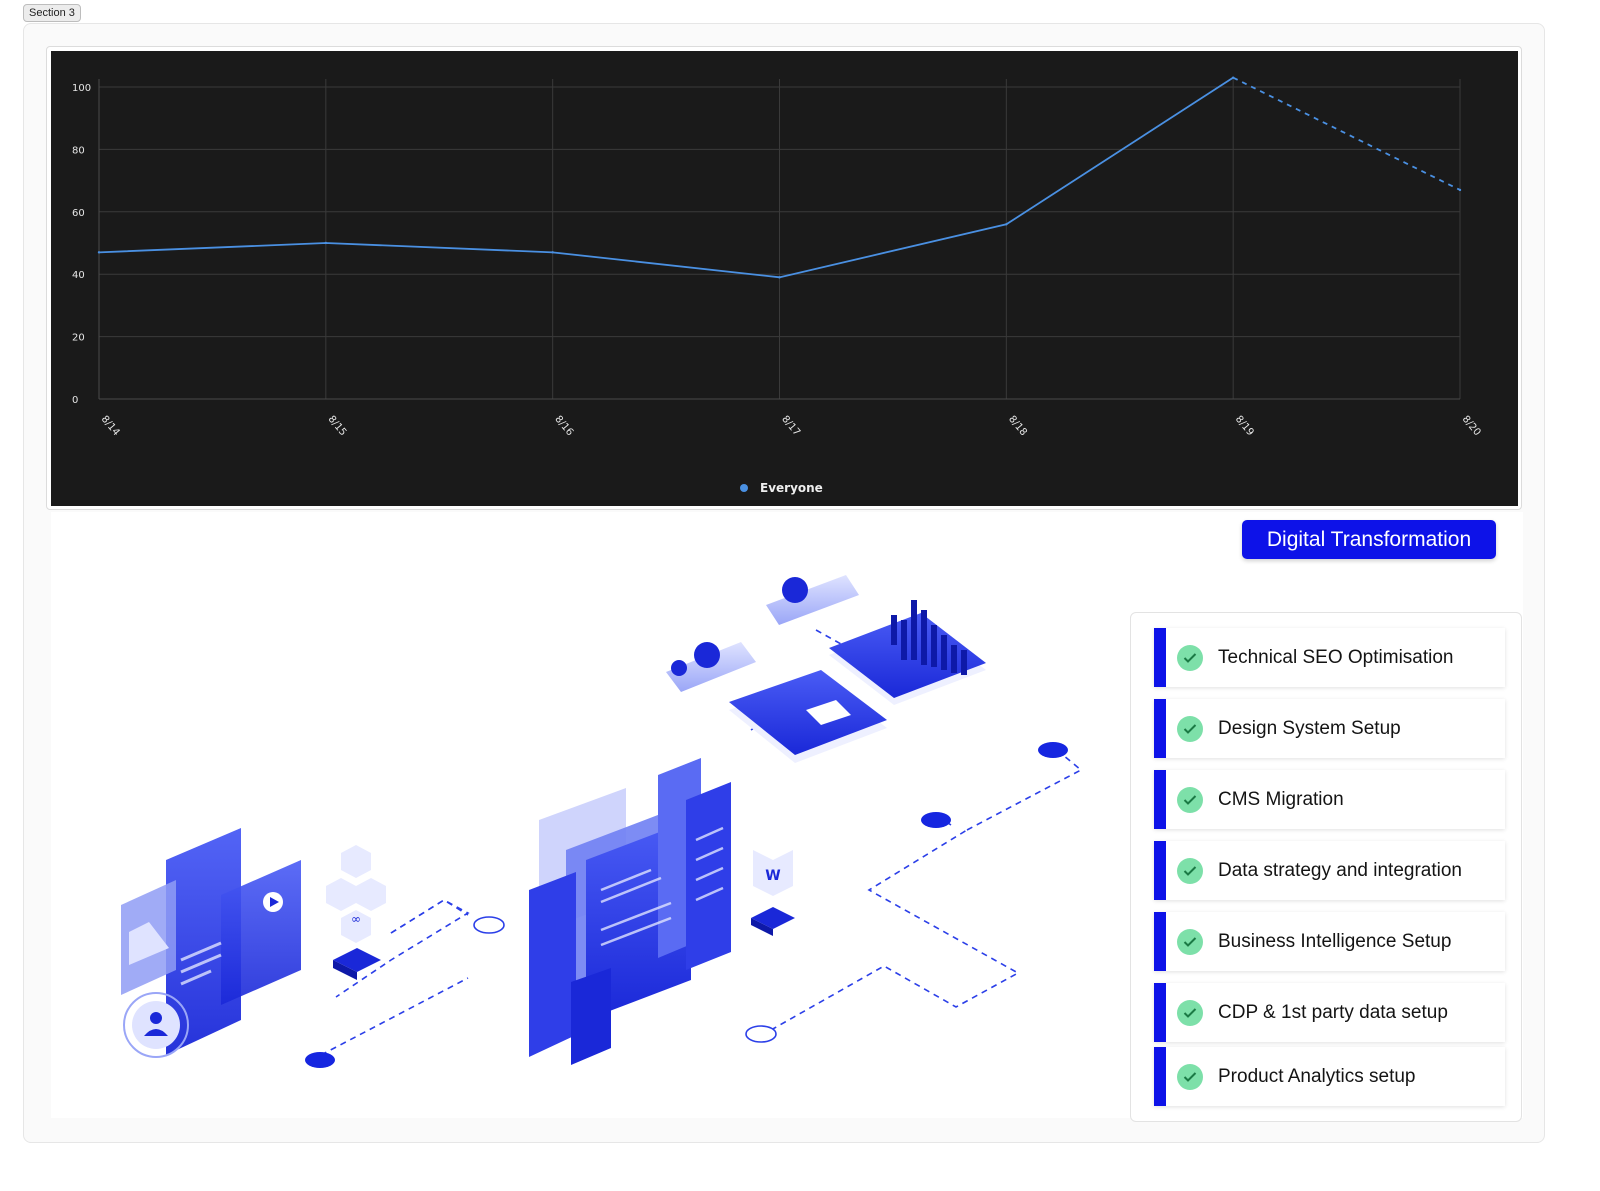 This screenshot has height=1191, width=1600. I want to click on x-tick-label: 8/19, so click(1244, 426).